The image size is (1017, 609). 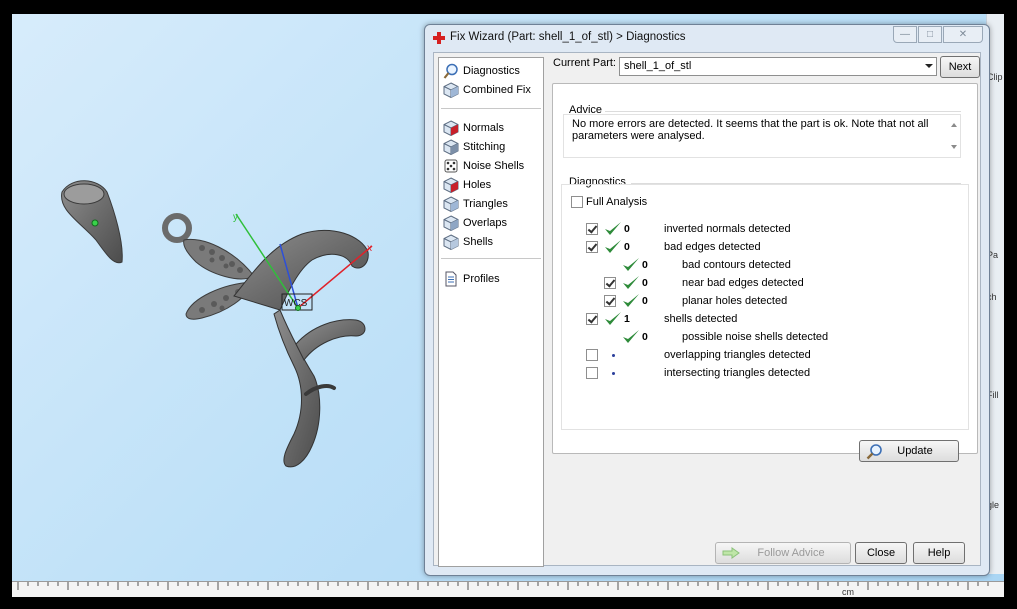 I want to click on nav-item-combined-fix: Combined Fix, so click(x=487, y=90).